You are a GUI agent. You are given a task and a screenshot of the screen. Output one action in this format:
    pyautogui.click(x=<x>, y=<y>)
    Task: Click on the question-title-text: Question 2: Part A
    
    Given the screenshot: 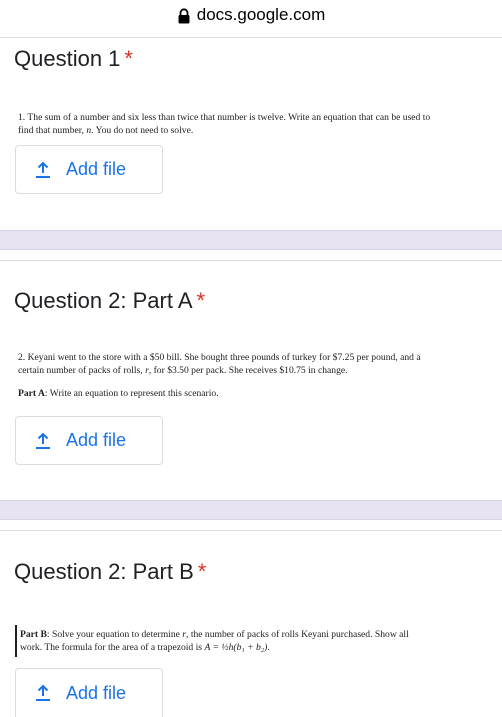 What is the action you would take?
    pyautogui.click(x=103, y=300)
    